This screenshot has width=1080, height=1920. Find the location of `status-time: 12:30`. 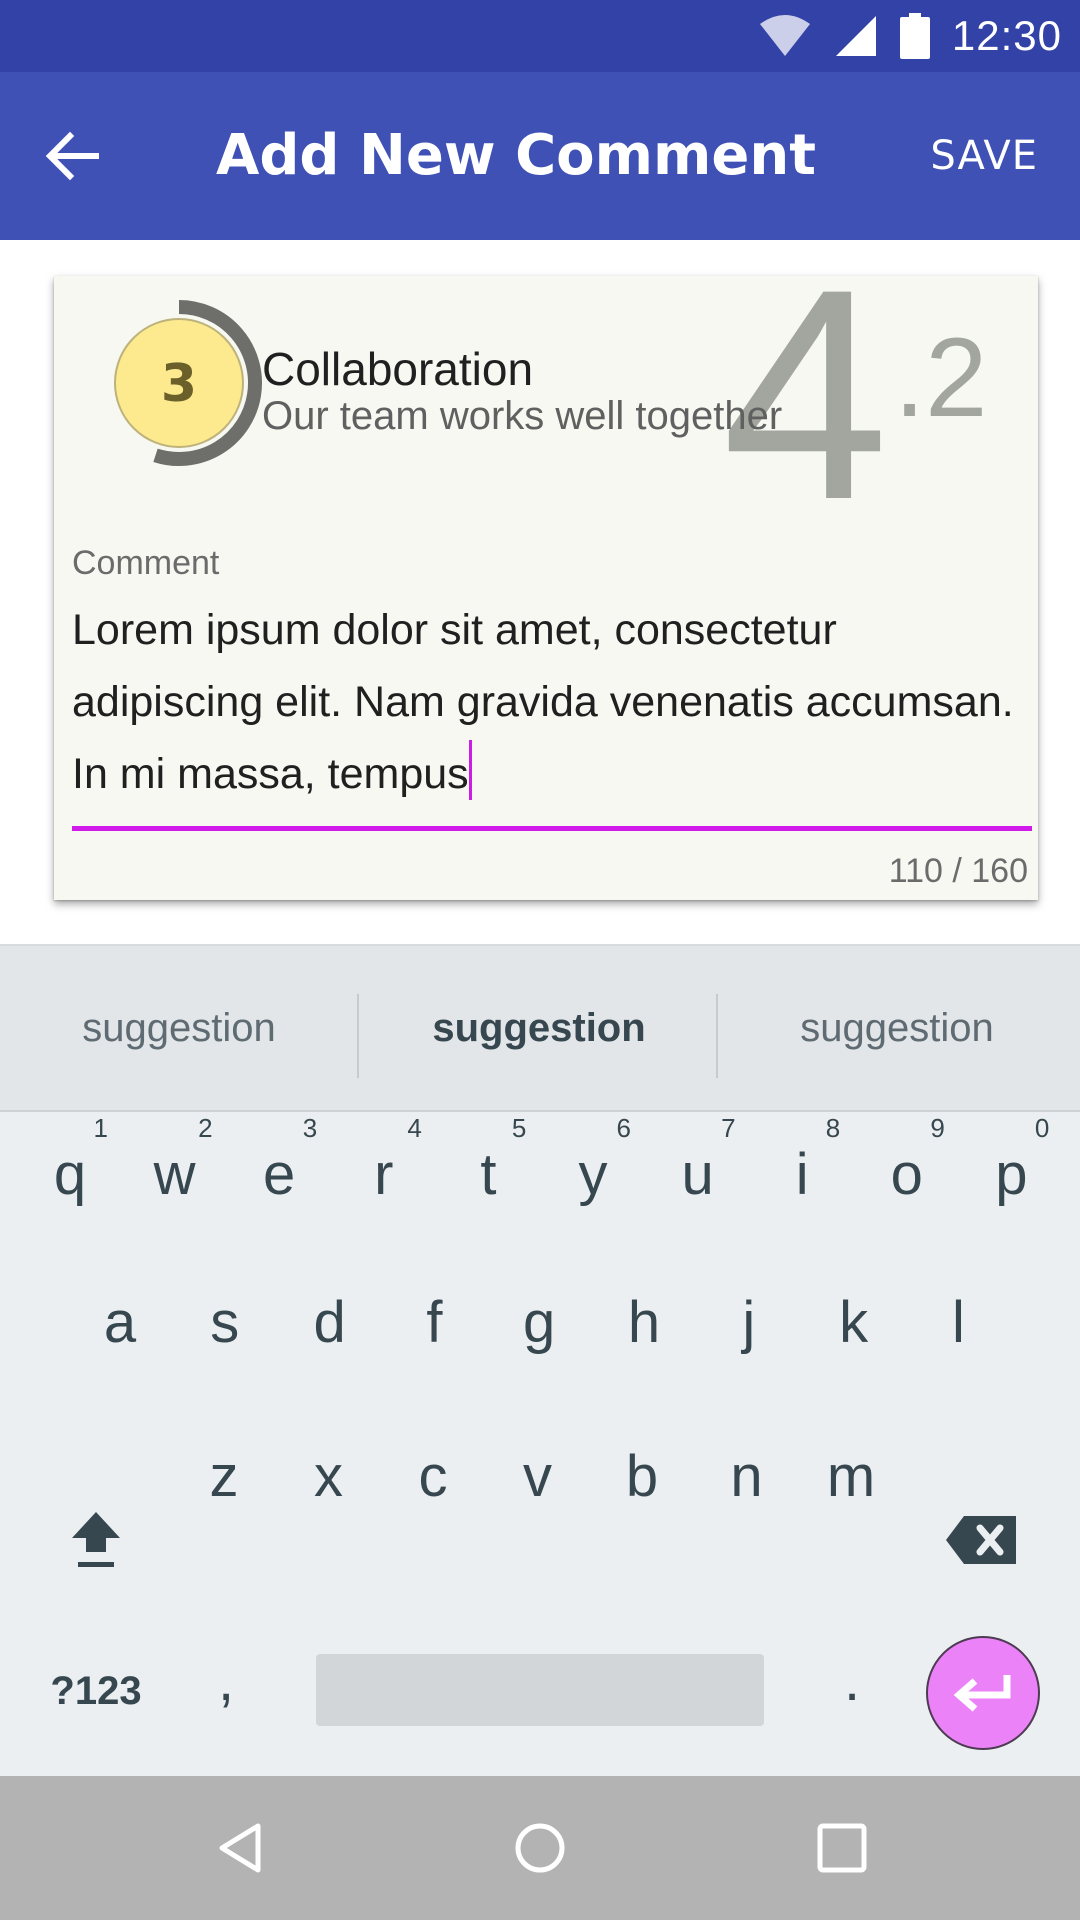

status-time: 12:30 is located at coordinates (1006, 35).